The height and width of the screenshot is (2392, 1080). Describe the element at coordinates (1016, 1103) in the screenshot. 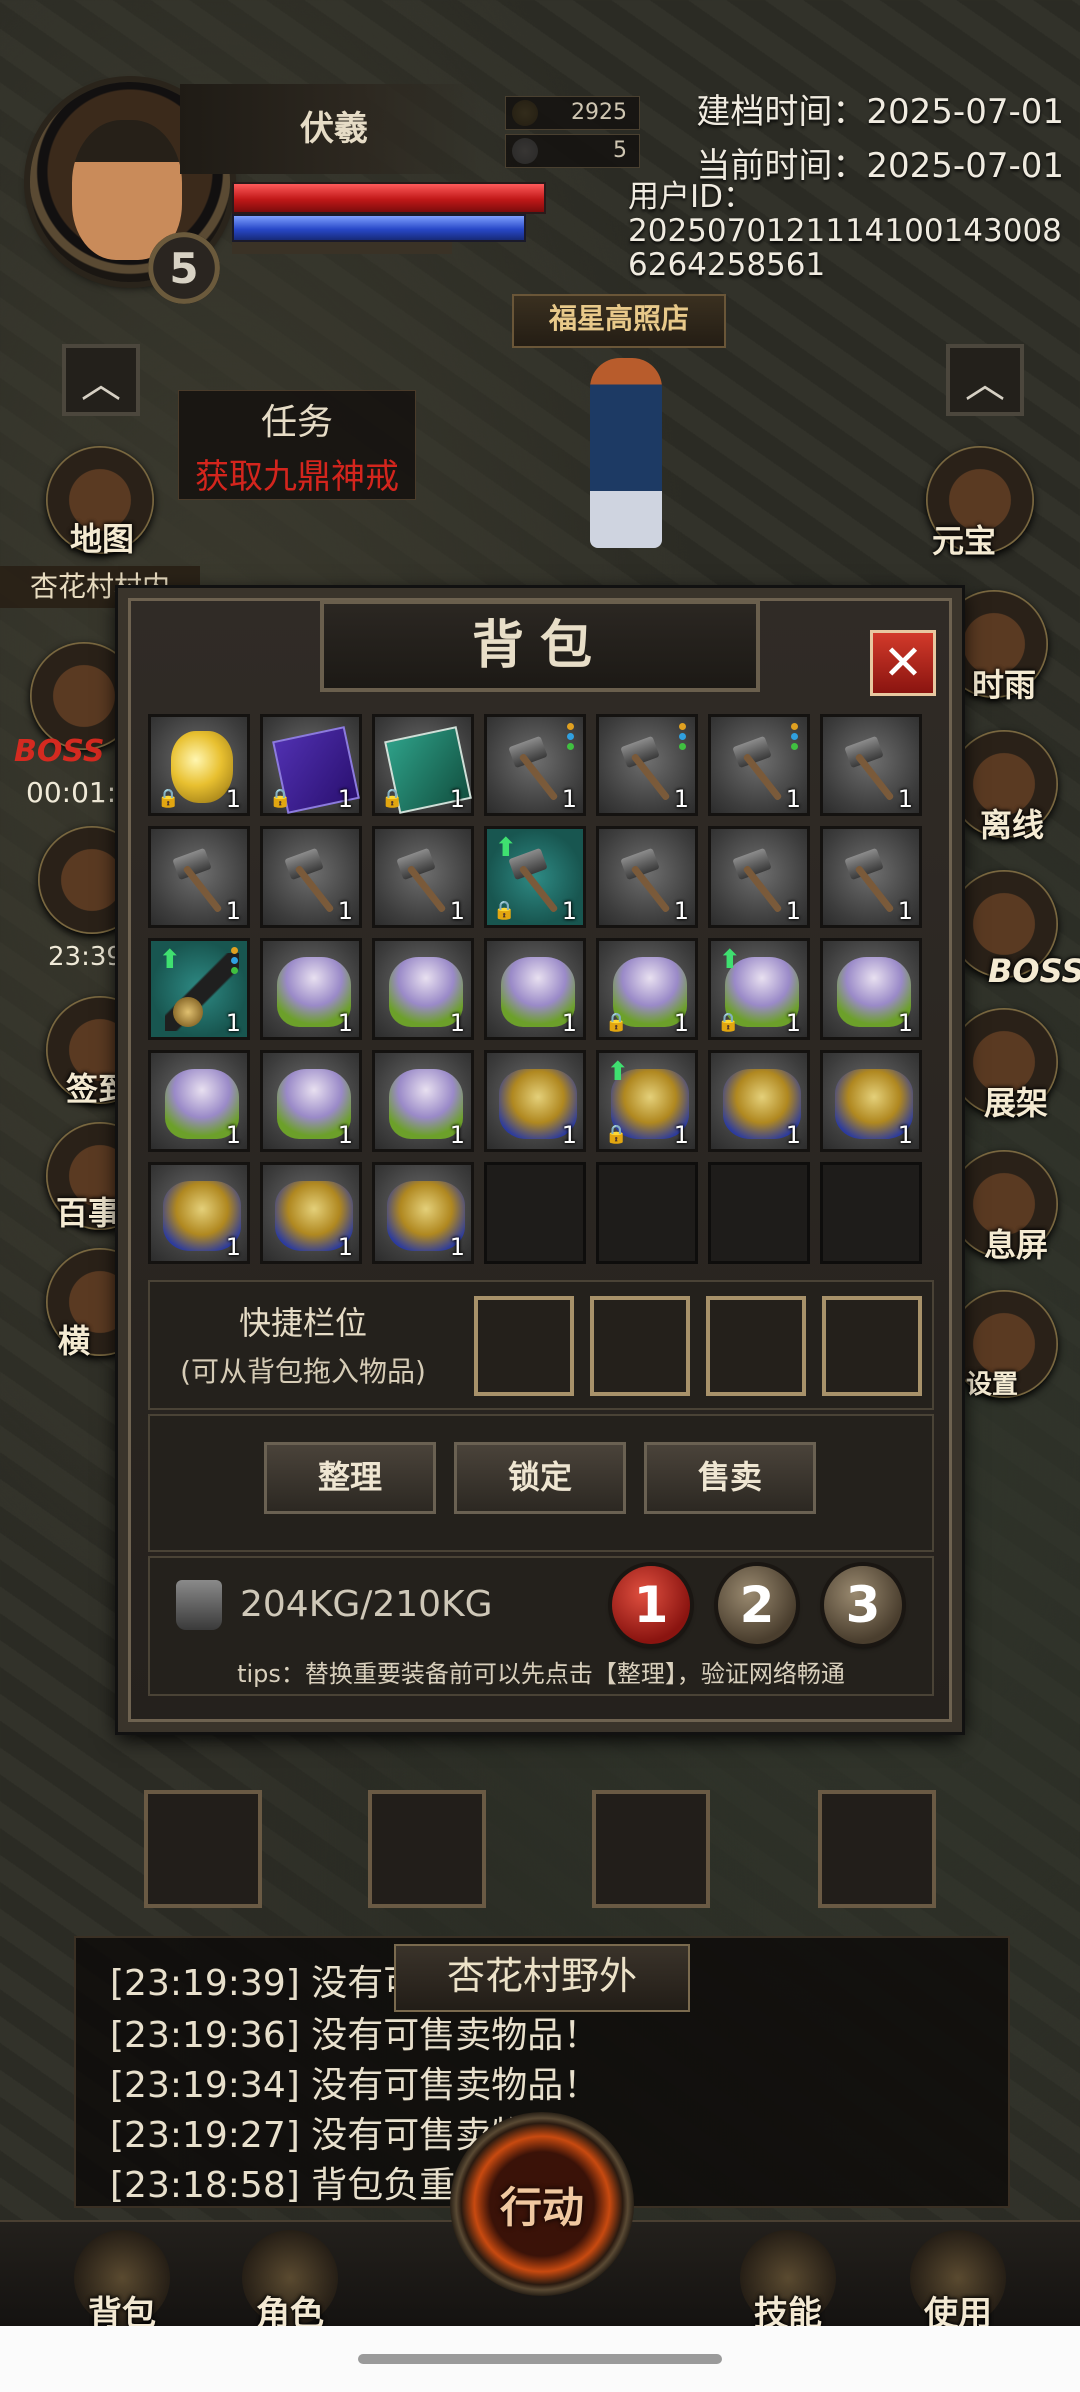

I see `display-label: 展架` at that location.